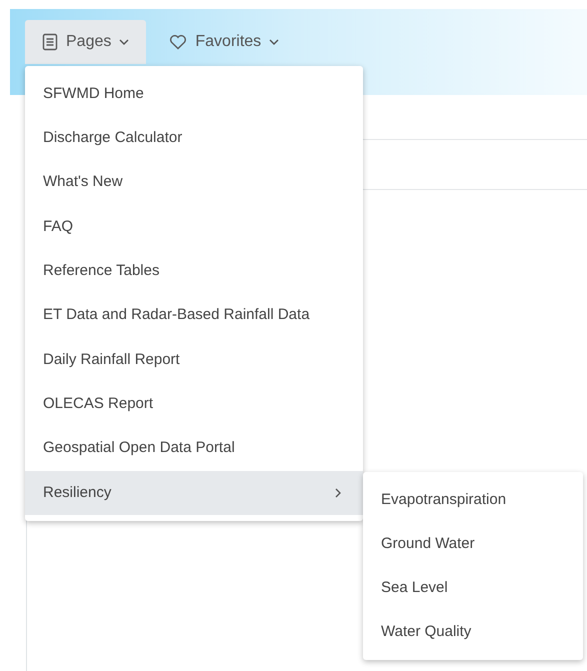 This screenshot has width=587, height=671. I want to click on menu-item: What's New, so click(194, 182).